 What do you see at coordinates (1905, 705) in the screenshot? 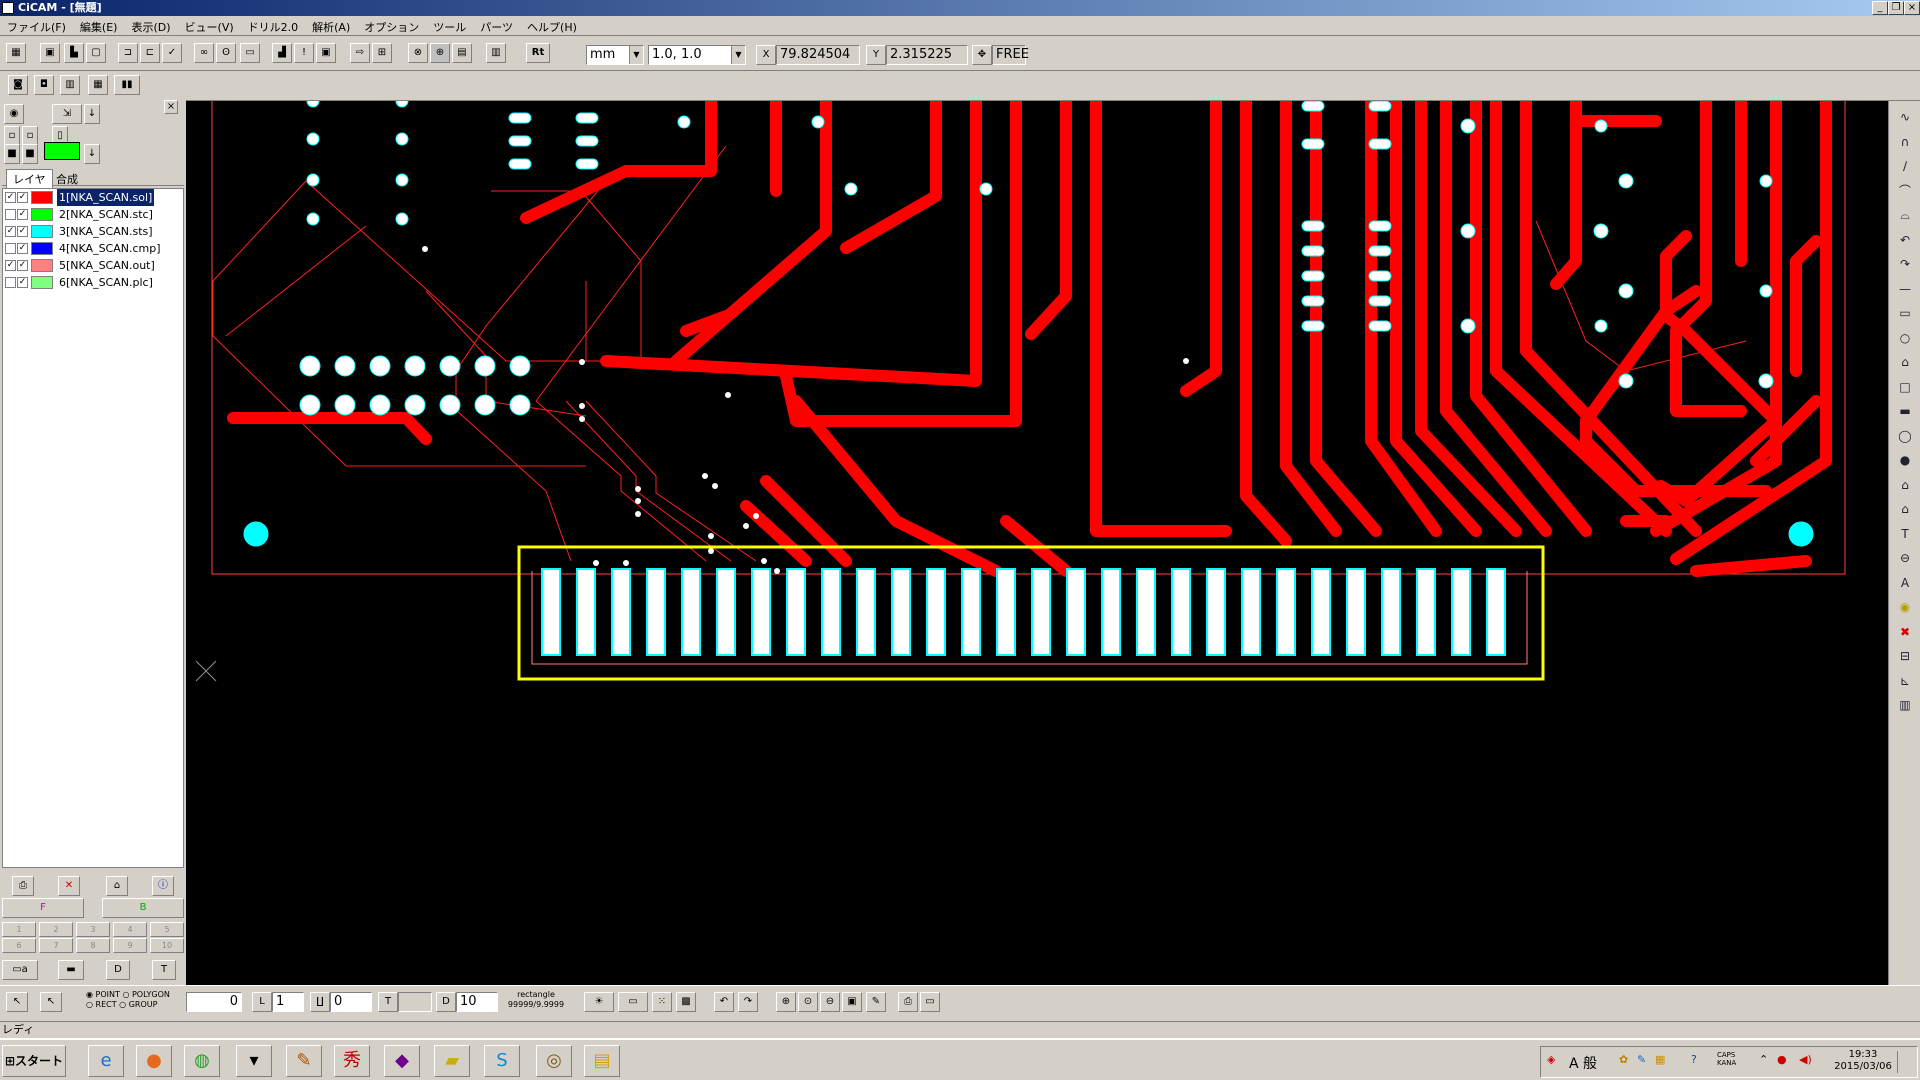
I see `hatch-icon: ▥` at bounding box center [1905, 705].